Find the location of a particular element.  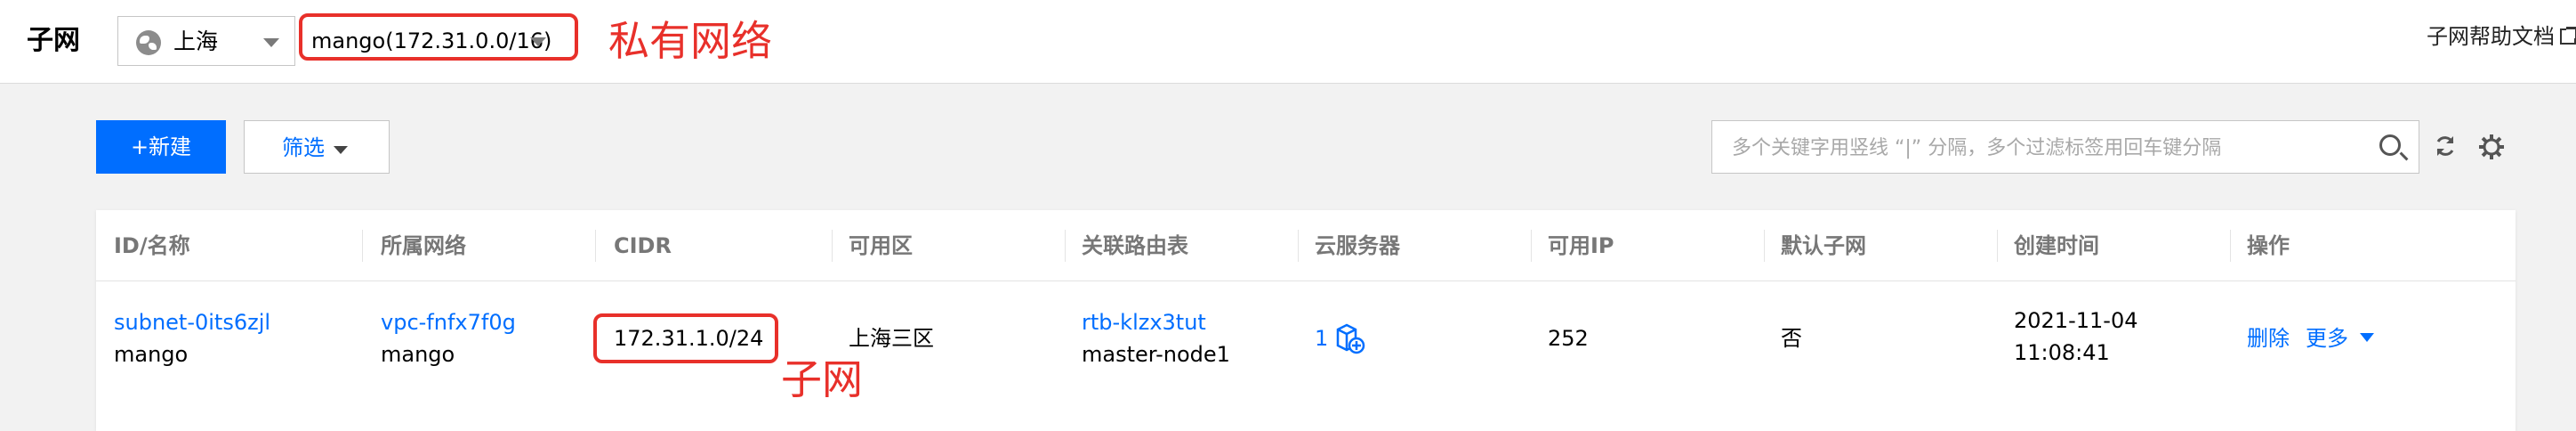

column-header-cidr: CIDR is located at coordinates (643, 245).